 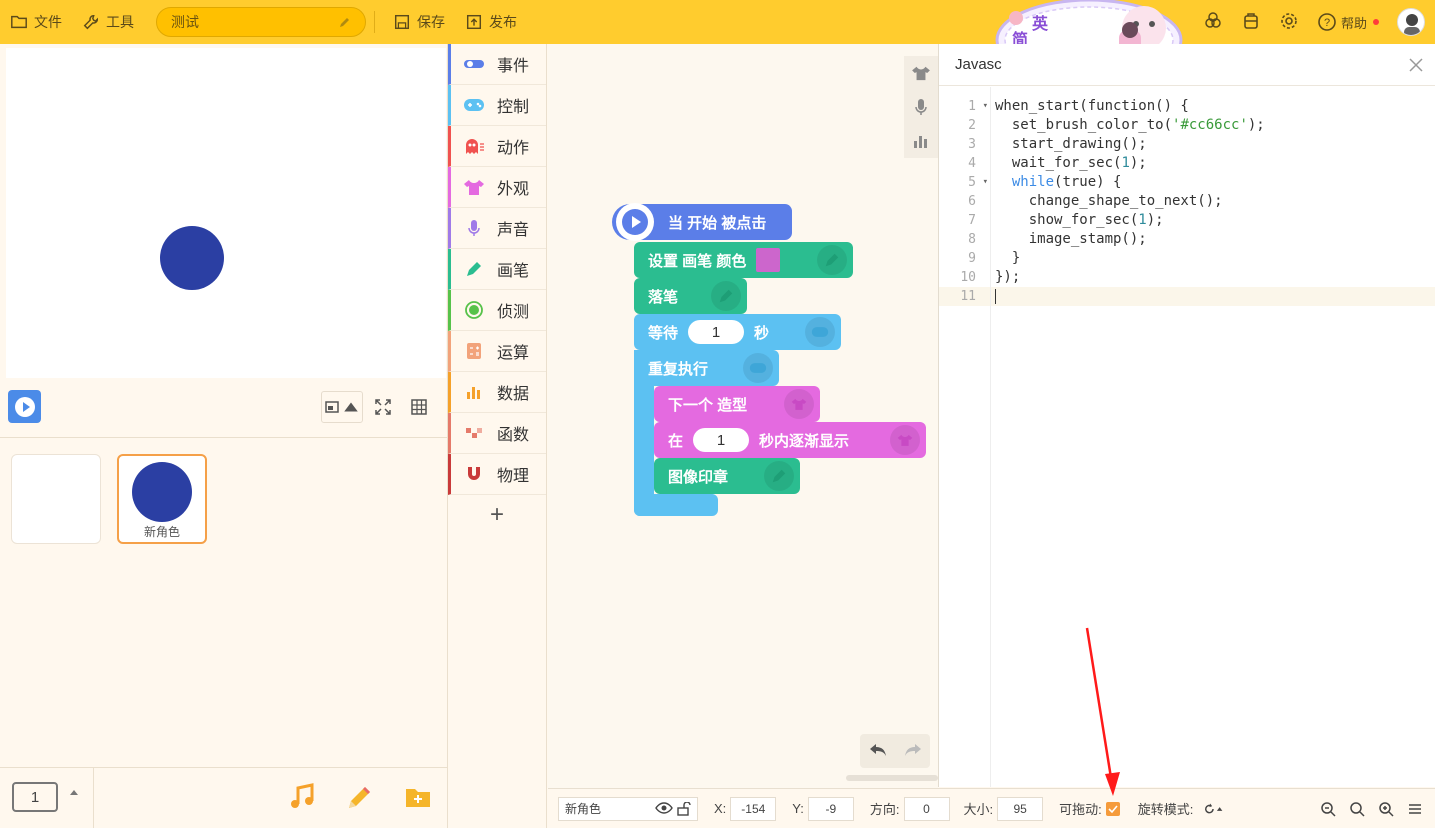 I want to click on category-looks: 外观, so click(x=497, y=187).